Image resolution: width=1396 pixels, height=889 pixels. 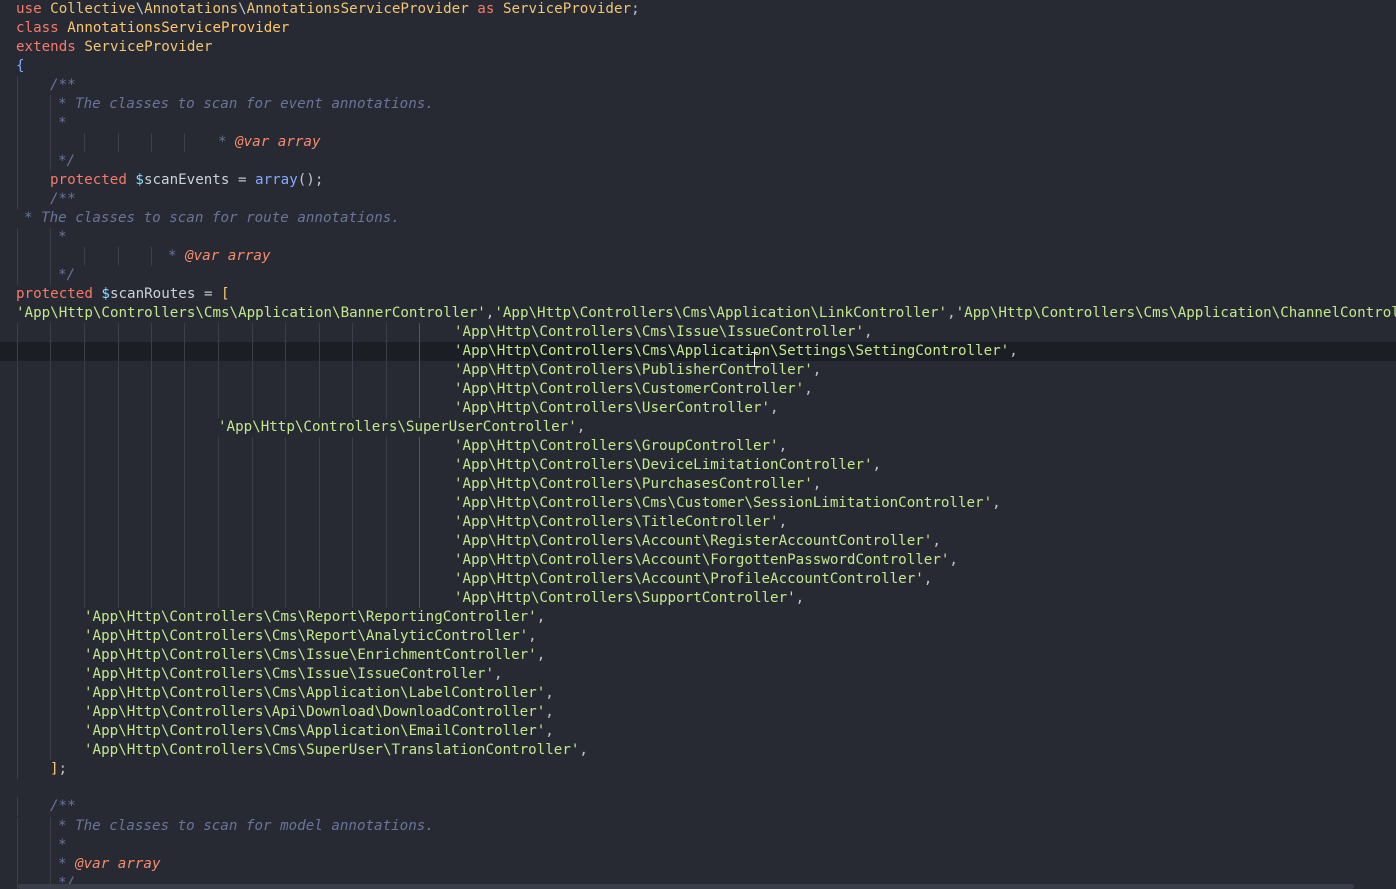 I want to click on code-line: protected $scanEvents = array();, so click(x=698, y=180).